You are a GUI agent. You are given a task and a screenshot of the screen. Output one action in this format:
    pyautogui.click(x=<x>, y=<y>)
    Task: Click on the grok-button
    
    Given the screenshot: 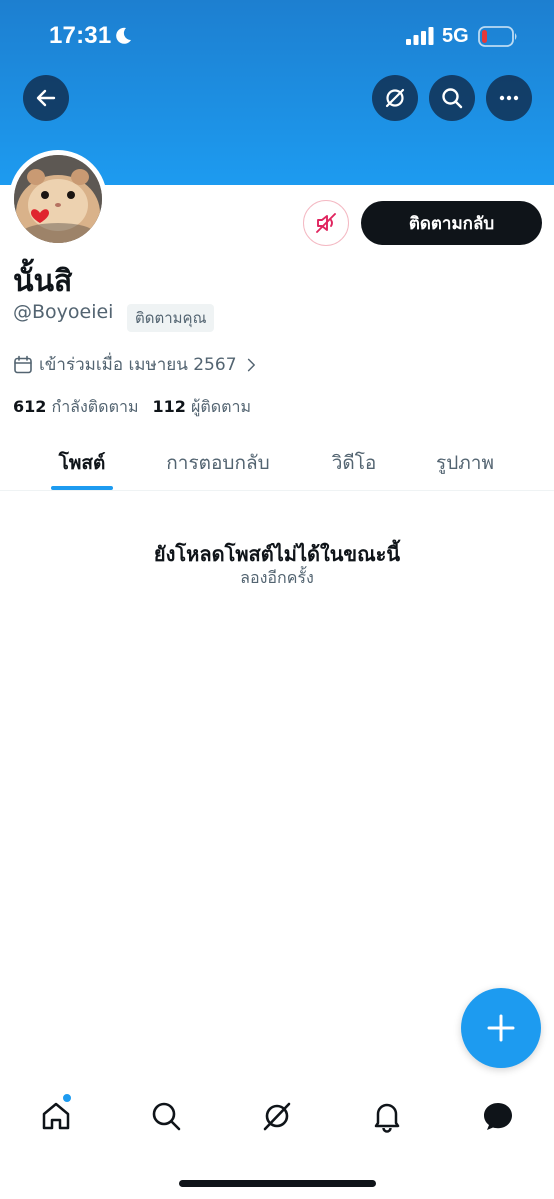 What is the action you would take?
    pyautogui.click(x=395, y=98)
    